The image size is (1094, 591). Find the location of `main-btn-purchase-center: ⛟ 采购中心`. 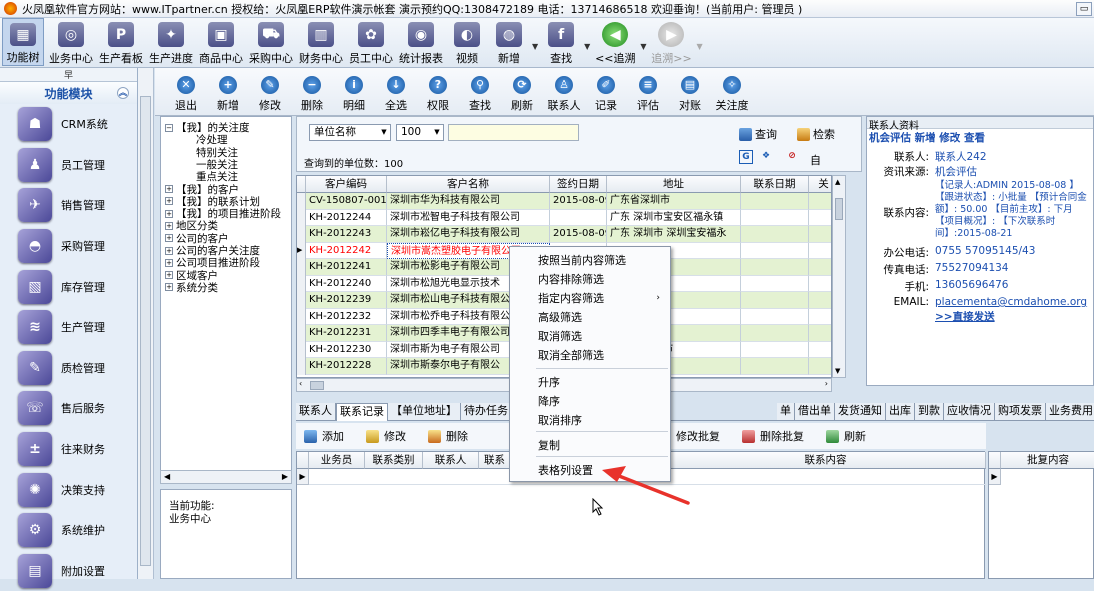

main-btn-purchase-center: ⛟ 采购中心 is located at coordinates (271, 42).